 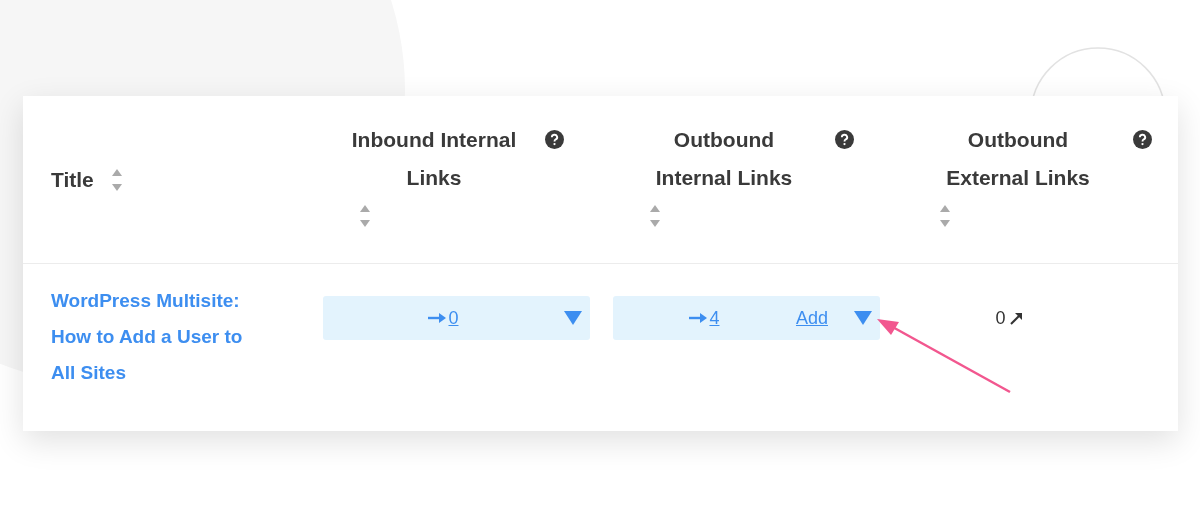 I want to click on post-title-link: WordPress Multisite: How to Add a User to All Sites, so click(x=153, y=337).